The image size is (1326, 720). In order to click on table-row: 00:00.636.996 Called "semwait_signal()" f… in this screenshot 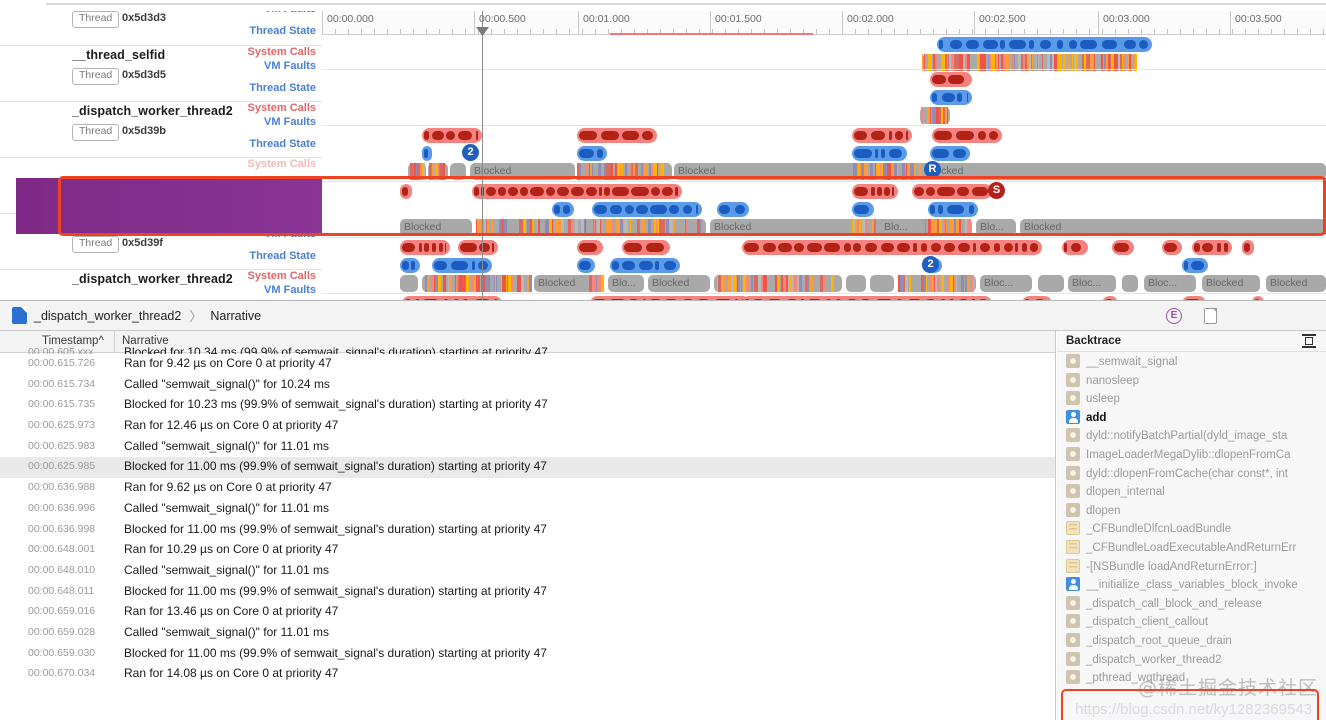, I will do `click(527, 509)`.